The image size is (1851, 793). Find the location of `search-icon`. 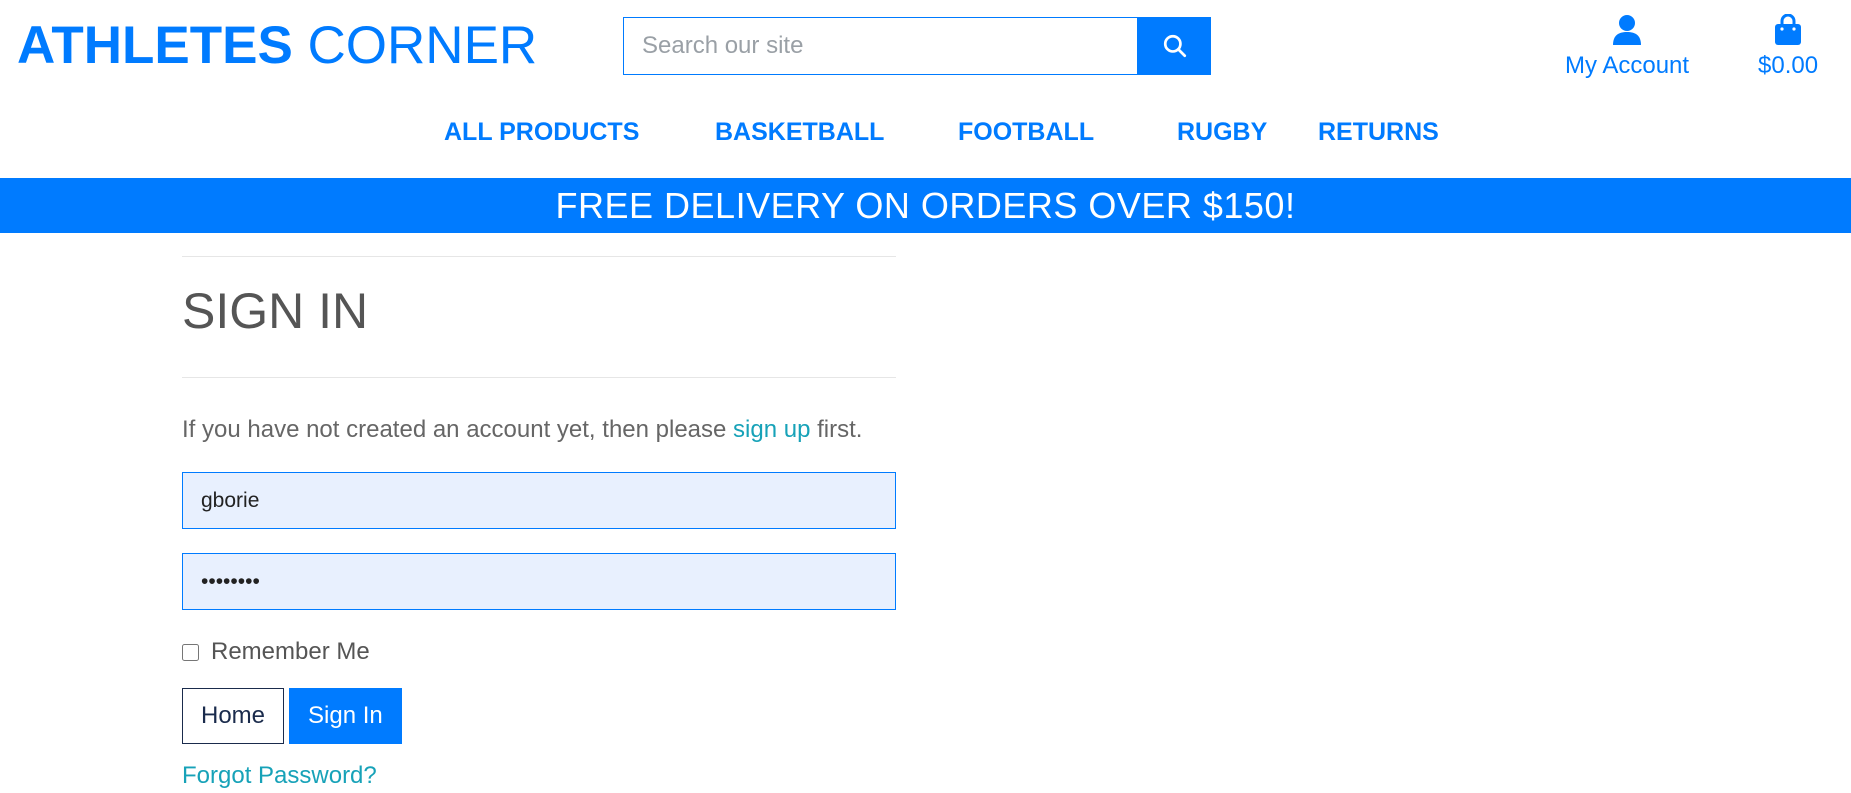

search-icon is located at coordinates (1174, 46).